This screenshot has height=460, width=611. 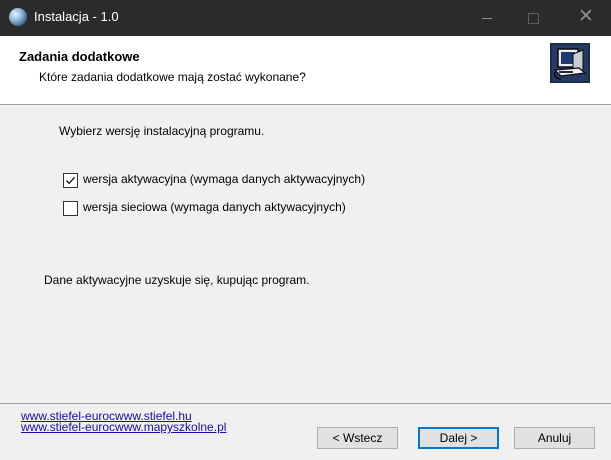 What do you see at coordinates (458, 438) in the screenshot?
I see `next-button: Dalej >` at bounding box center [458, 438].